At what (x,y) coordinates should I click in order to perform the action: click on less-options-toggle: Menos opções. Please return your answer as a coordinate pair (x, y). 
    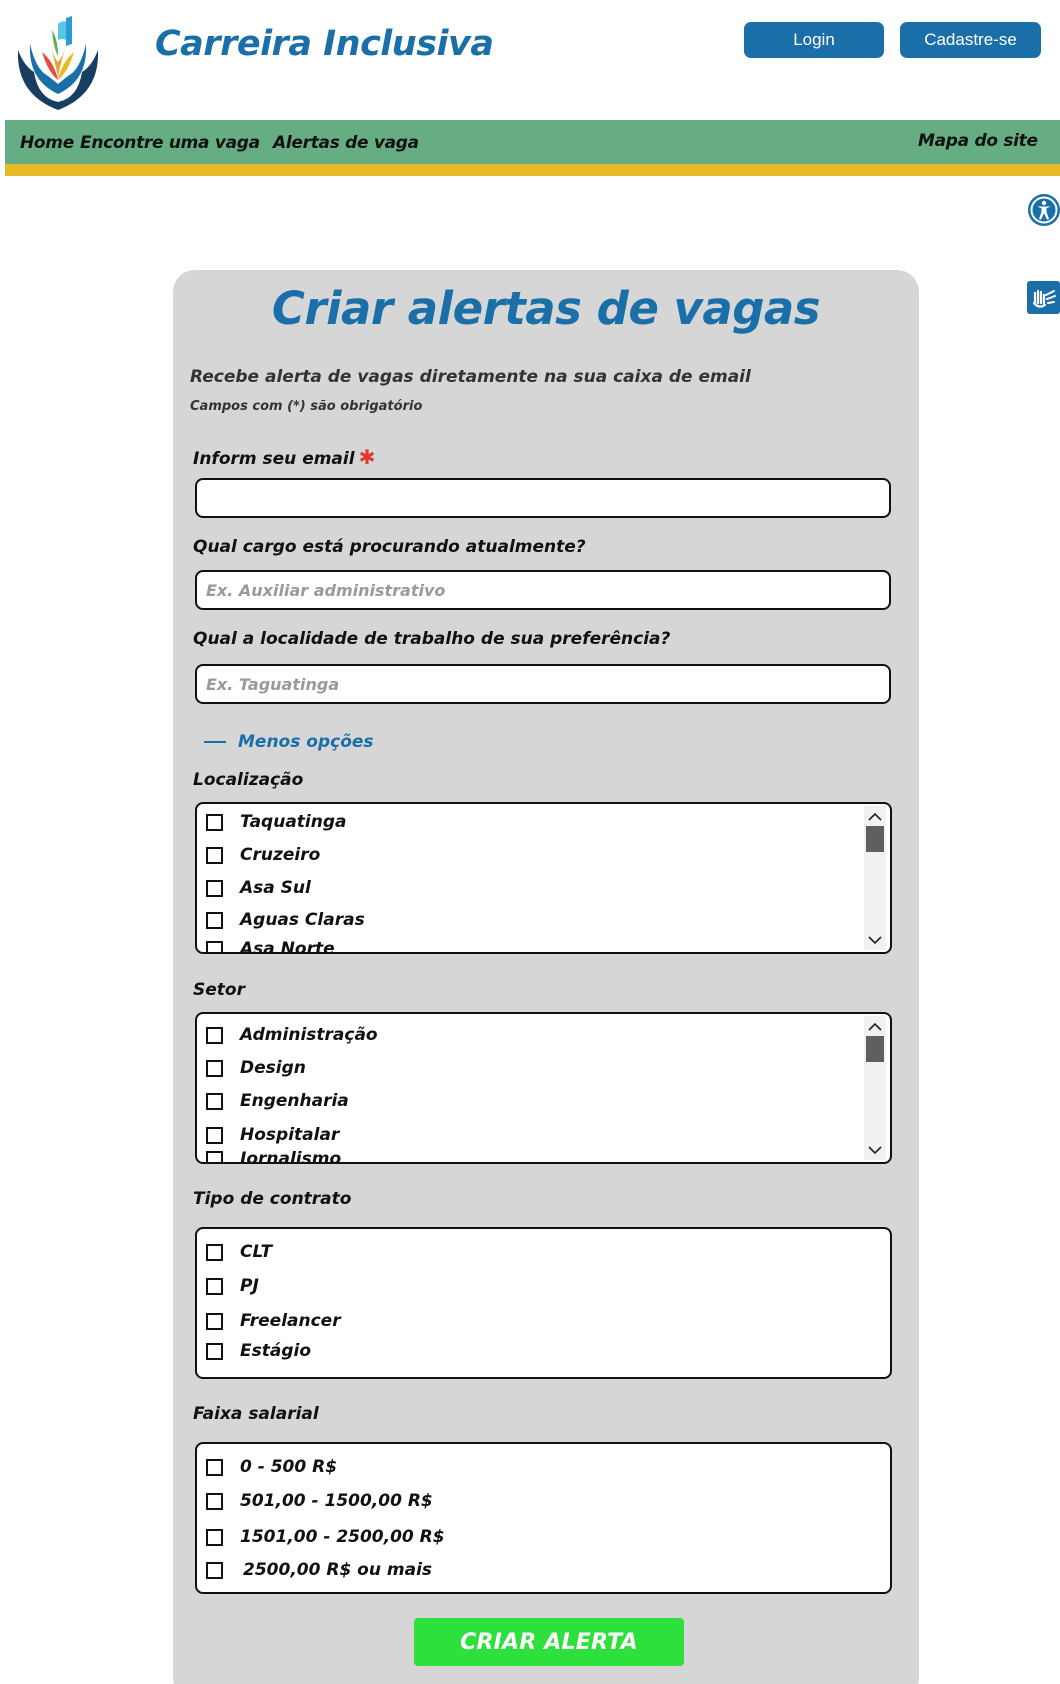
    Looking at the image, I should click on (289, 742).